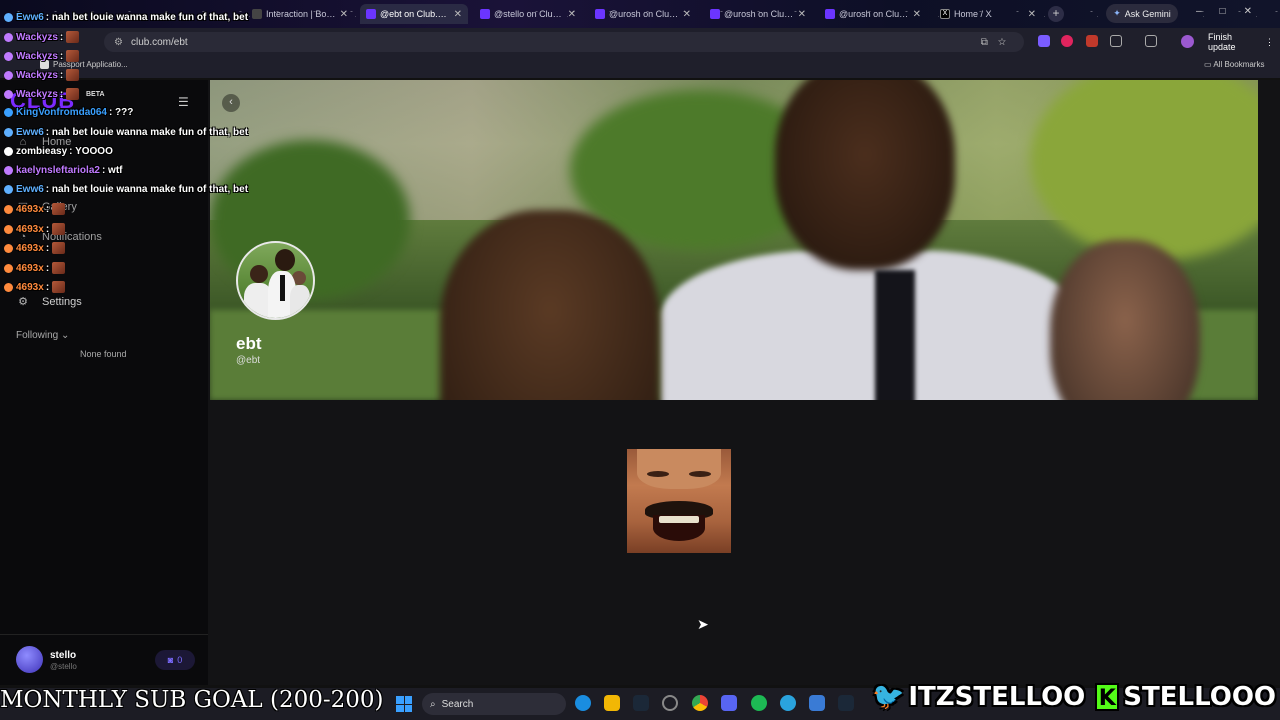  Describe the element at coordinates (118, 42) in the screenshot. I see `site-info-icon: ⚙` at that location.